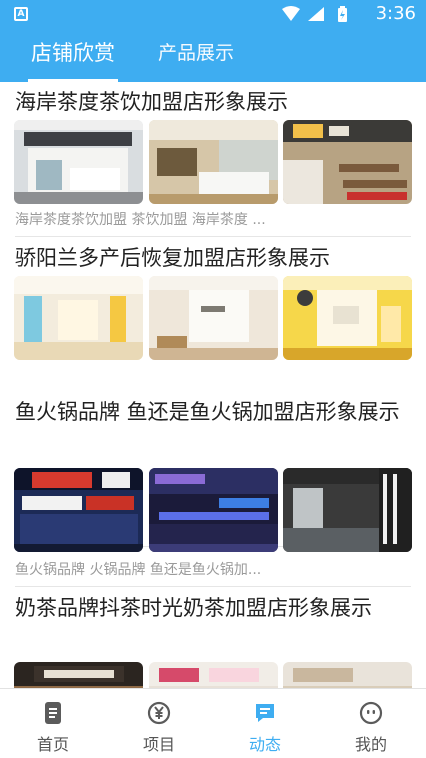 This screenshot has width=426, height=758. I want to click on message-icon, so click(265, 713).